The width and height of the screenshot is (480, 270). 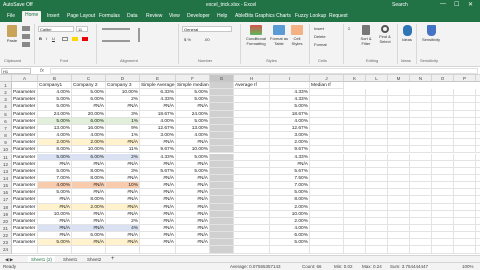 What do you see at coordinates (443, 78) in the screenshot?
I see `column-header: O` at bounding box center [443, 78].